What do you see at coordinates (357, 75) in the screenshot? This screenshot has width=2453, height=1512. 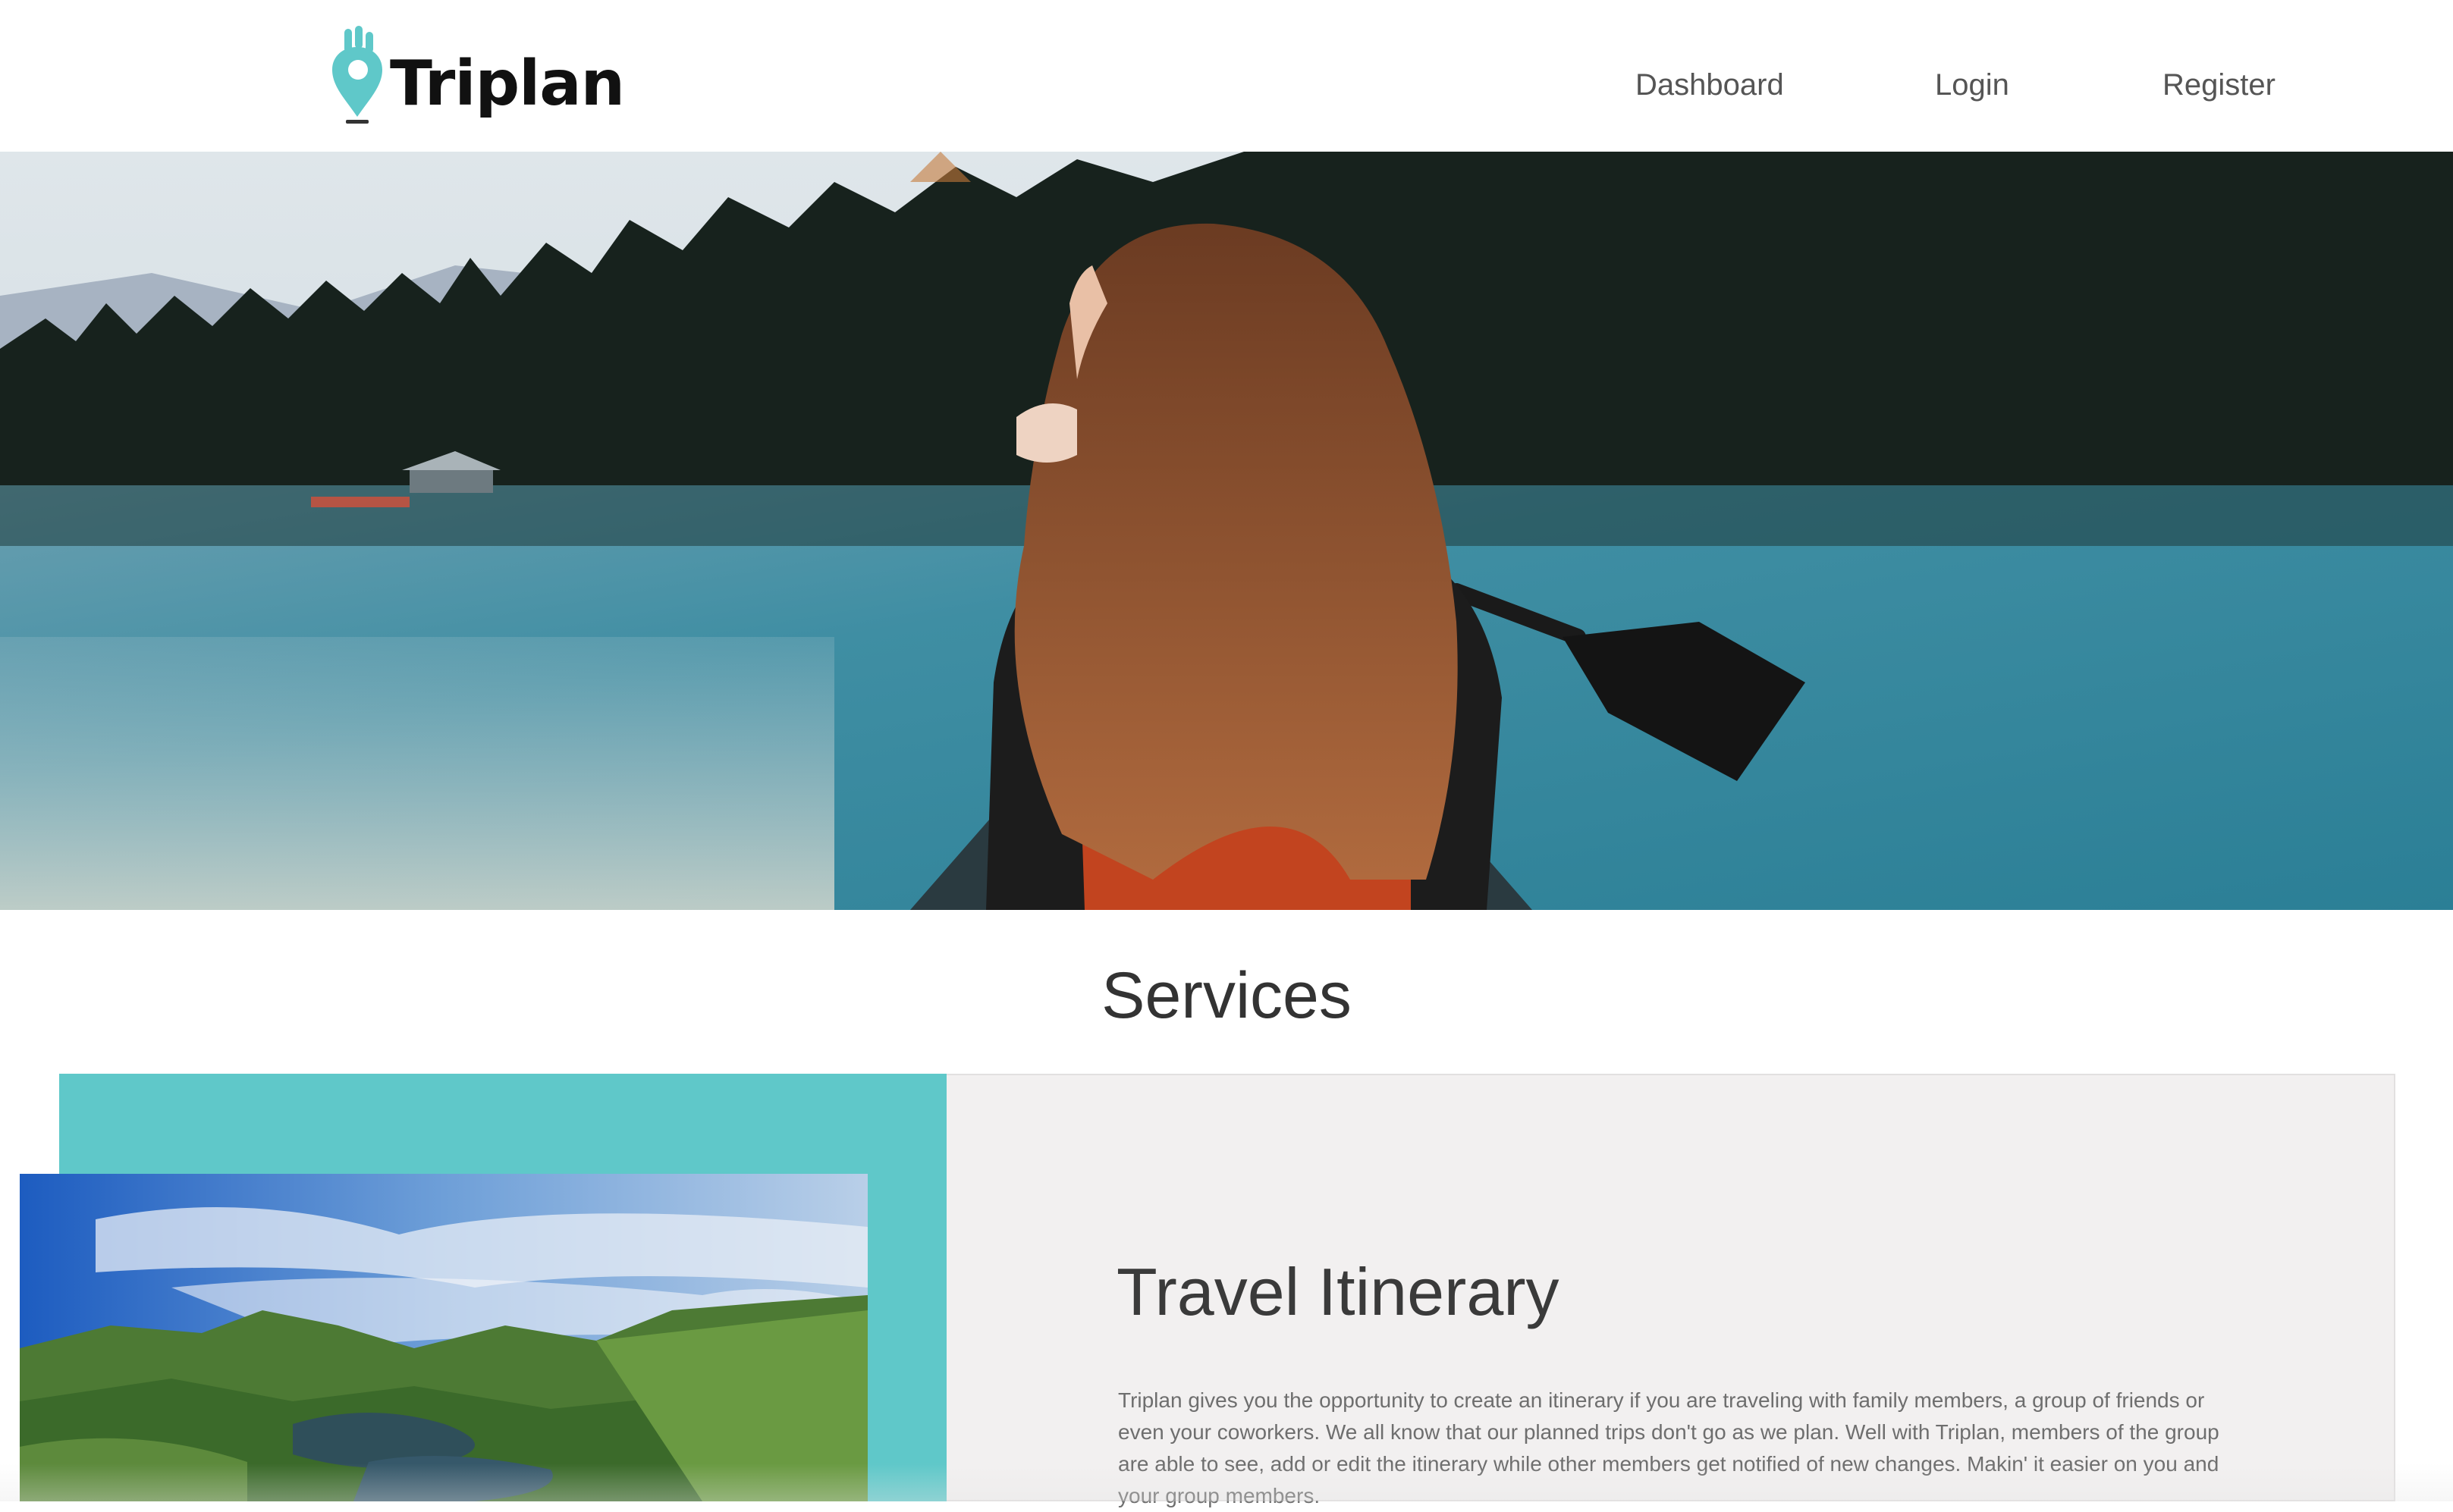 I see `location-pin-hand-icon` at bounding box center [357, 75].